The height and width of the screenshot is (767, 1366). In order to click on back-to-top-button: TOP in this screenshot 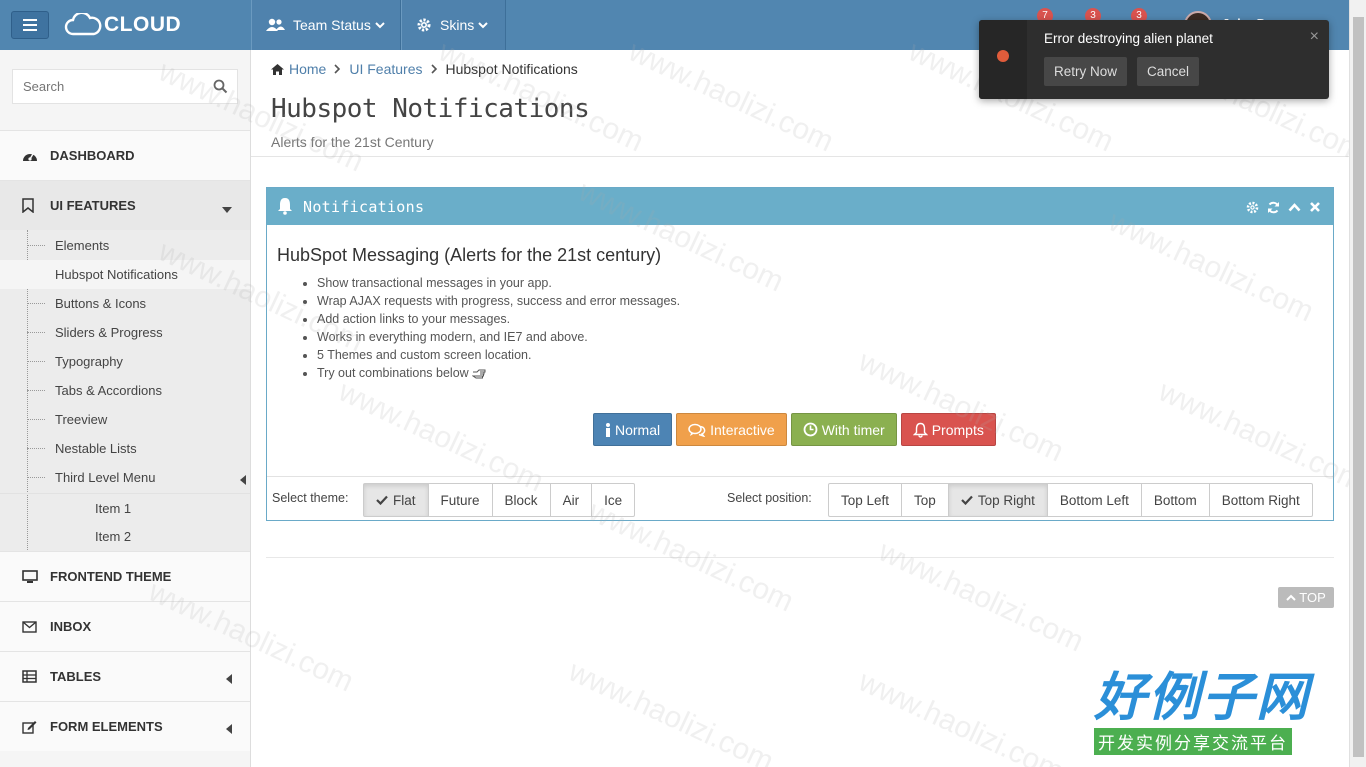, I will do `click(1306, 597)`.